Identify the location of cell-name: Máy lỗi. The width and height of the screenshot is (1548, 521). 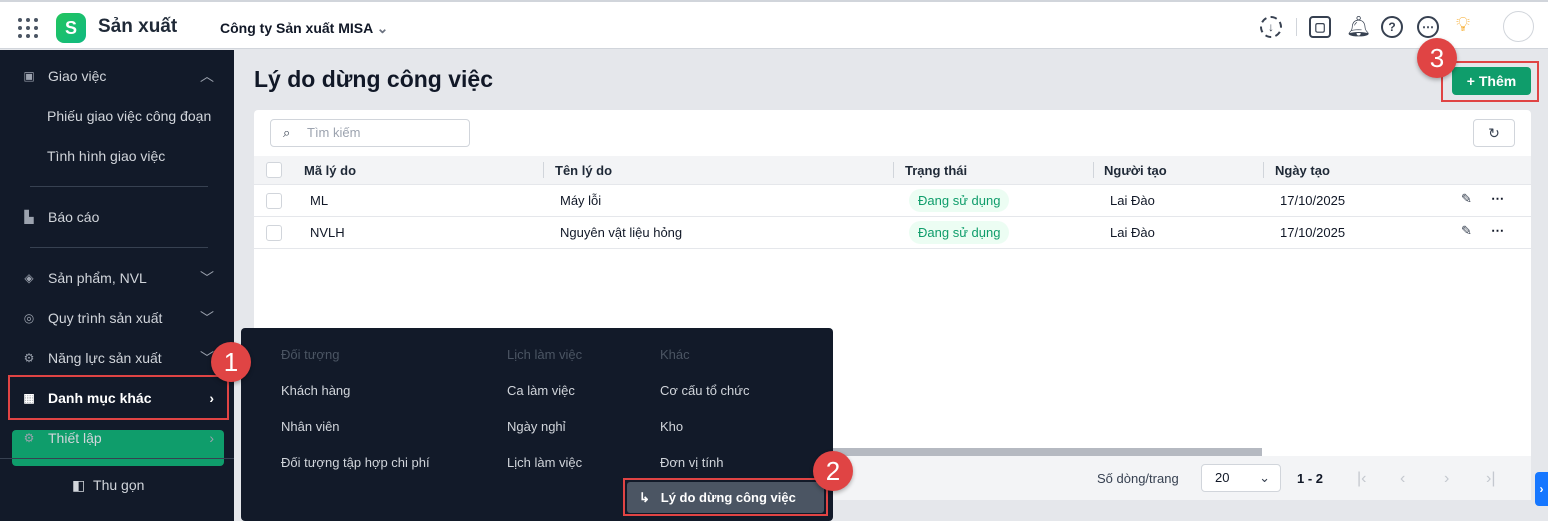
(581, 200).